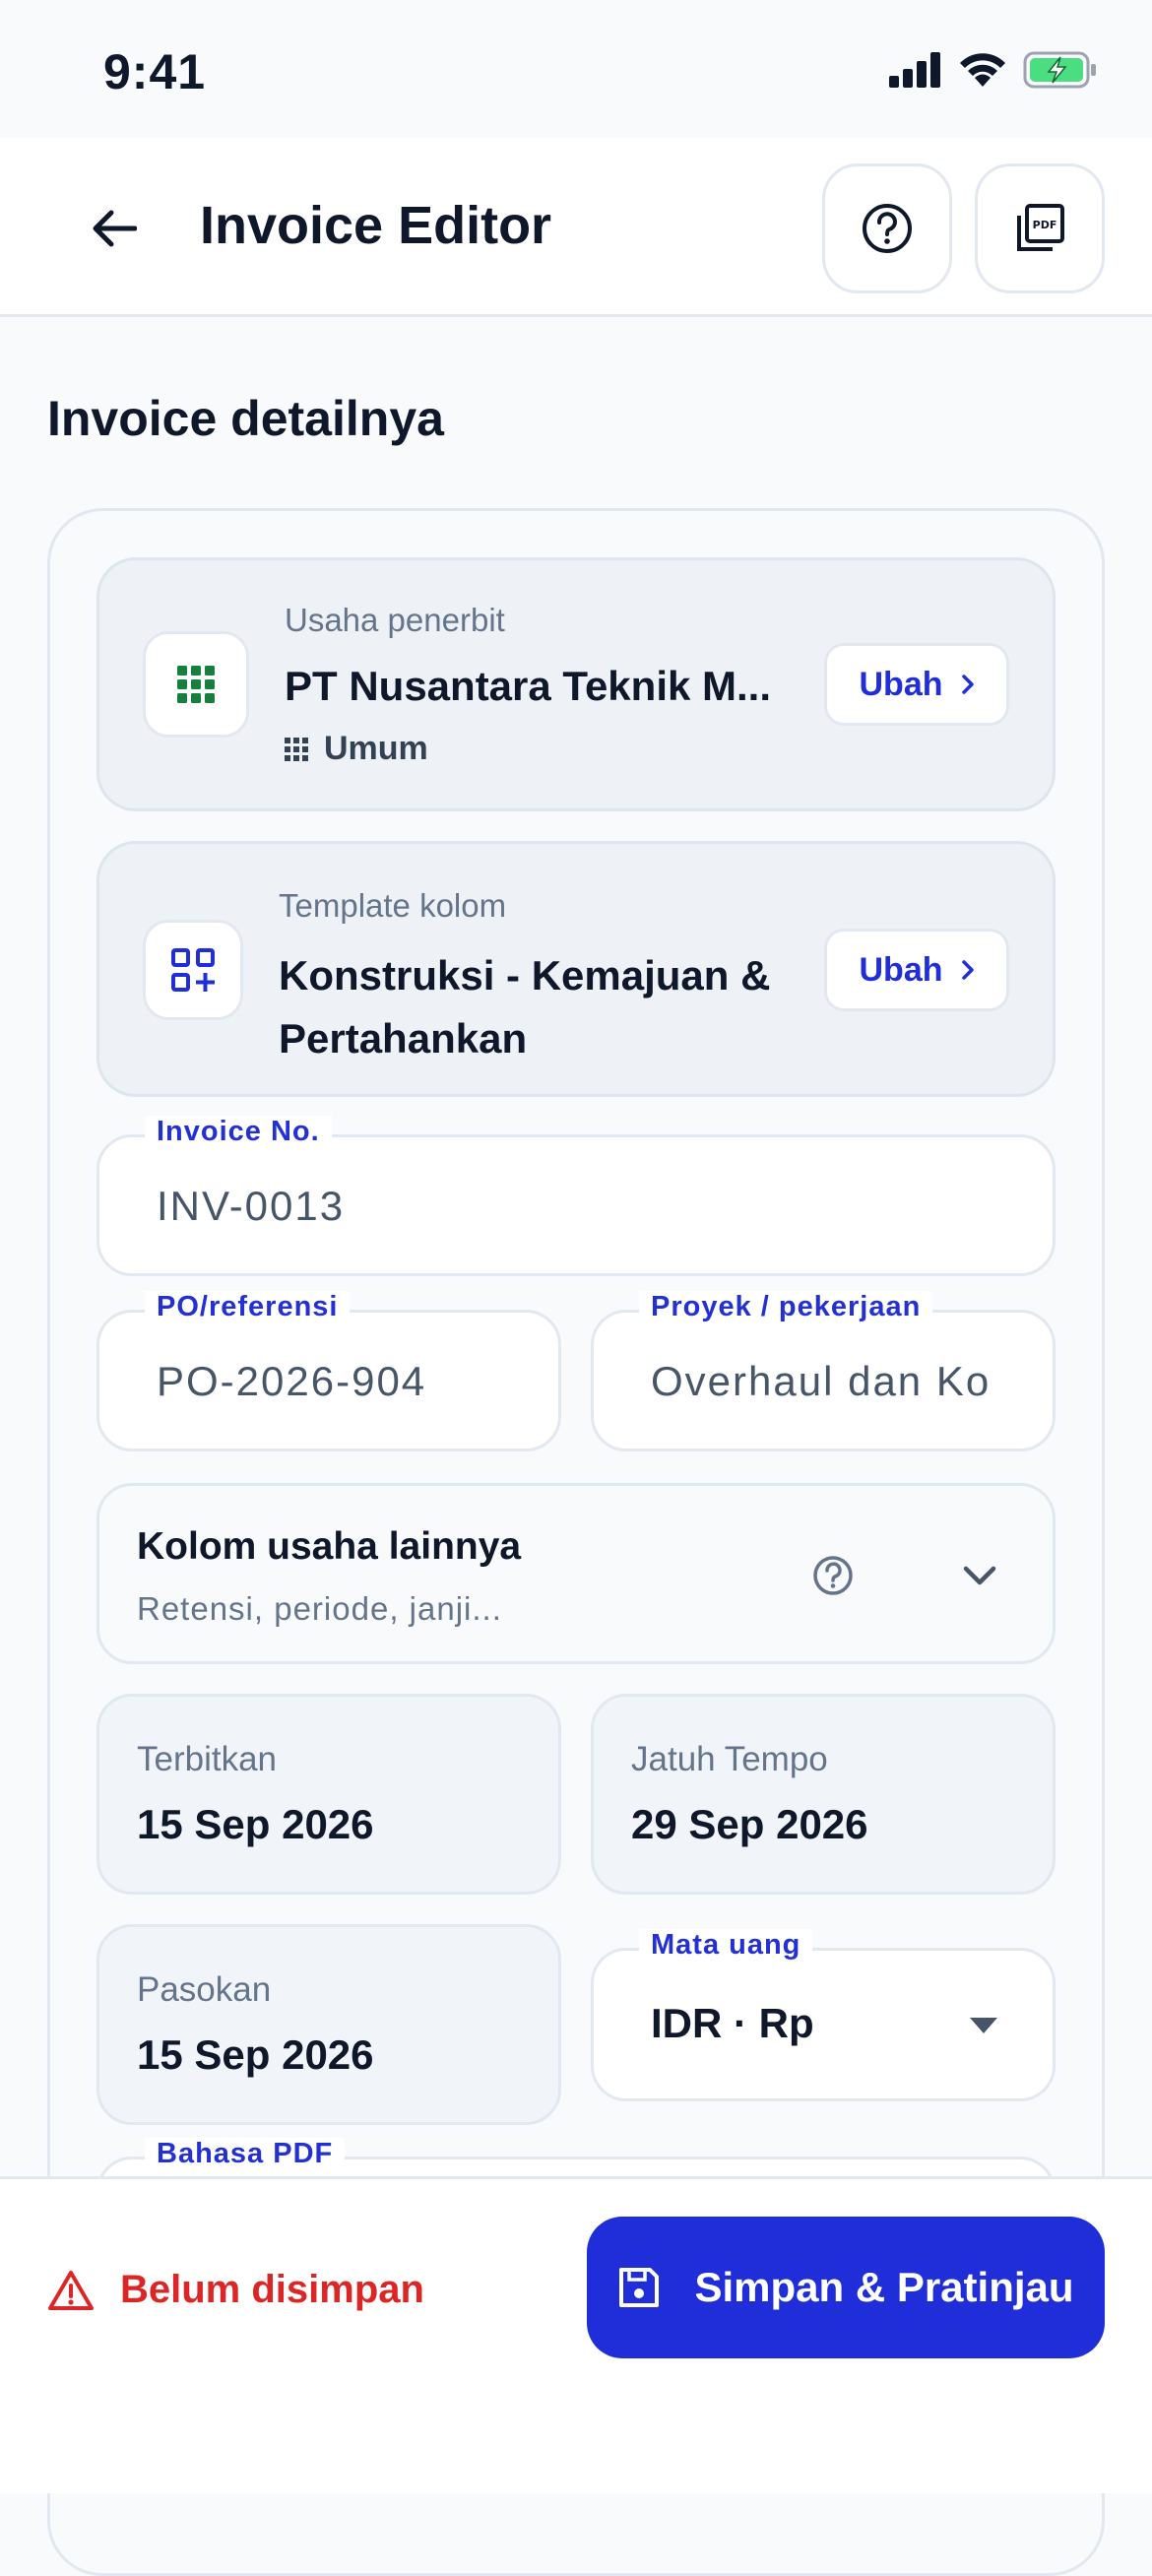 The image size is (1152, 2576). Describe the element at coordinates (823, 2015) in the screenshot. I see `currency-select: Mata uang IDR · Rp` at that location.